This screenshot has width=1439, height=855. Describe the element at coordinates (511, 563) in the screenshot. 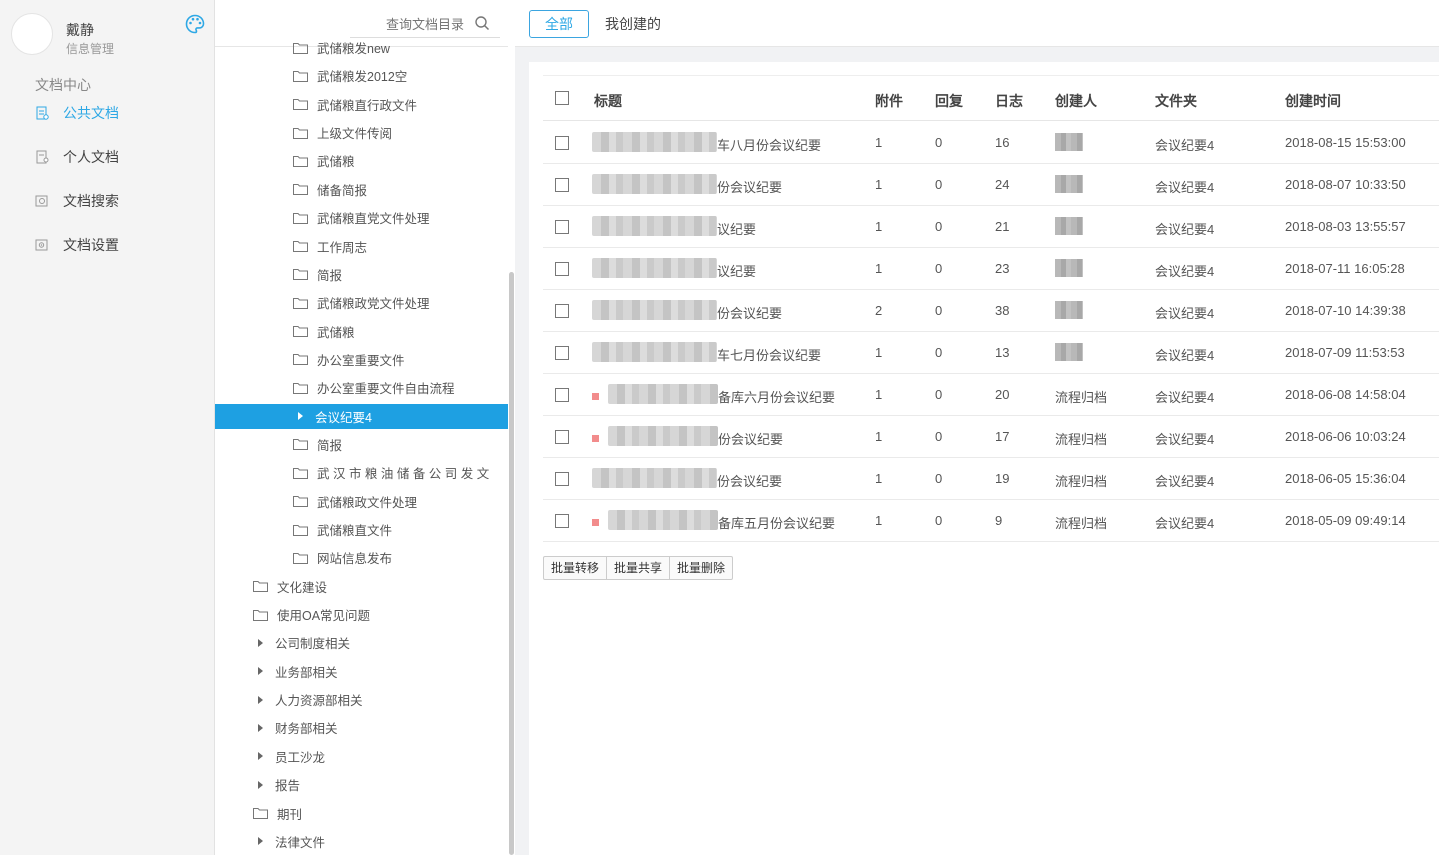

I see `tree-scrollbar-thumb` at that location.